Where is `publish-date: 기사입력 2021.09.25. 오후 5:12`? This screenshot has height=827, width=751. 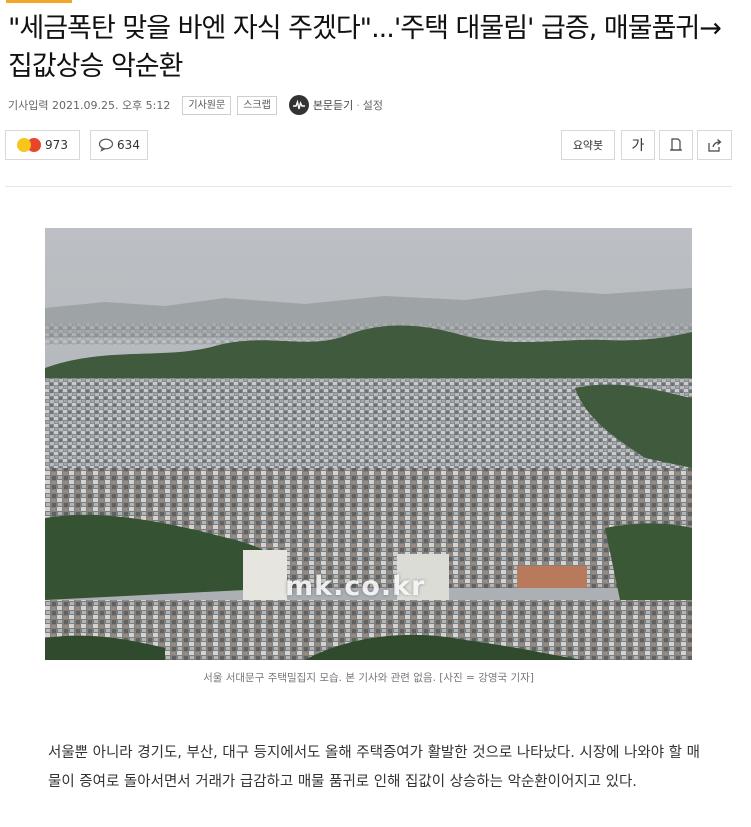 publish-date: 기사입력 2021.09.25. 오후 5:12 is located at coordinates (89, 105).